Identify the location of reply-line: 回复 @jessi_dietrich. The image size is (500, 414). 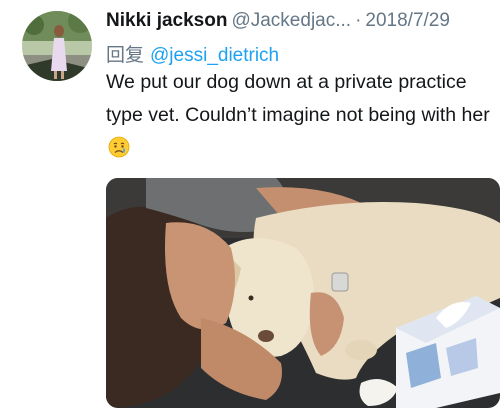
(192, 53).